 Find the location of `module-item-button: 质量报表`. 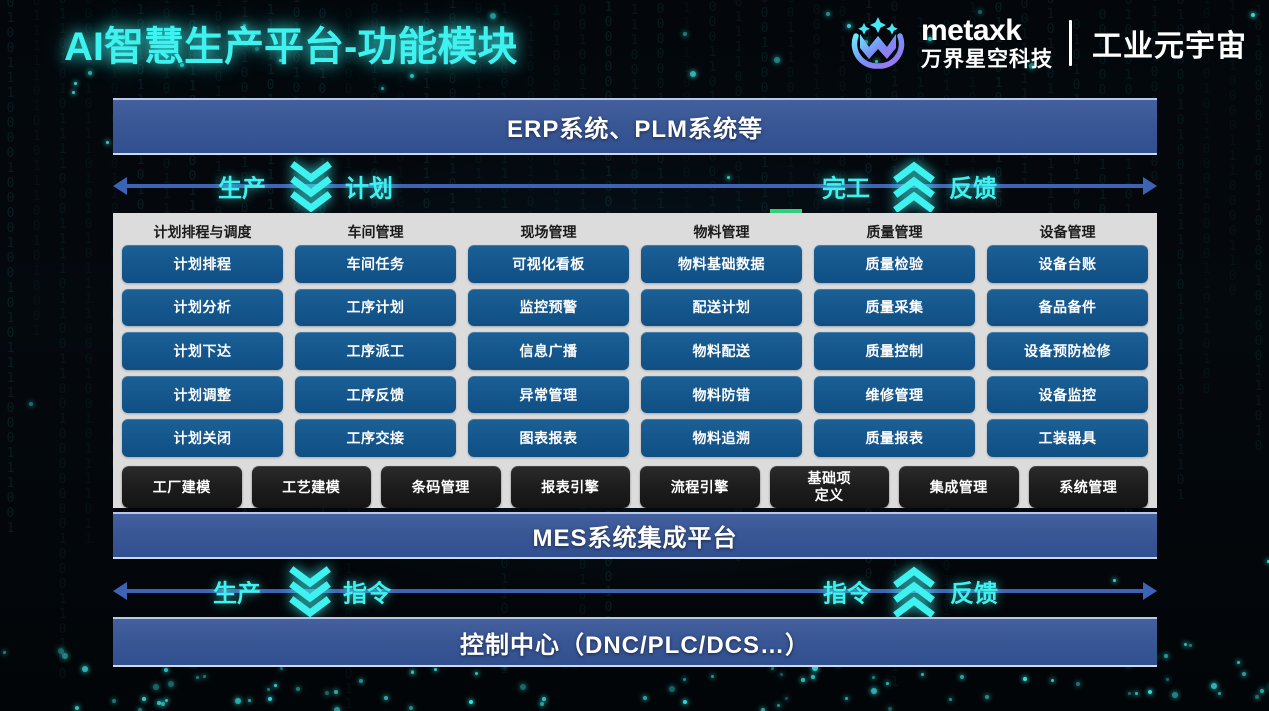

module-item-button: 质量报表 is located at coordinates (894, 438).